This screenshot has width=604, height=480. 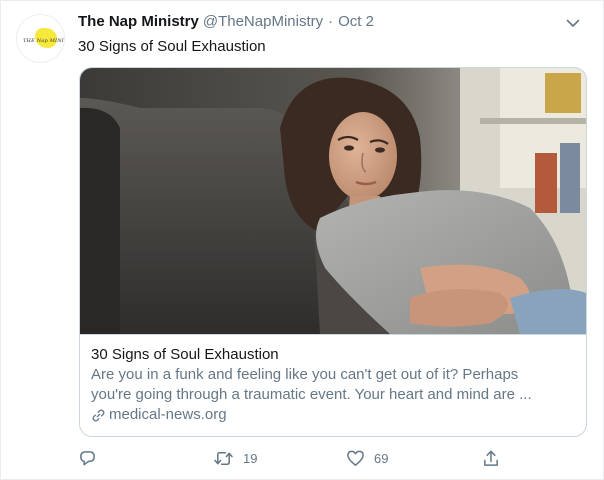 What do you see at coordinates (43, 41) in the screenshot?
I see `avatar-logo-text: THE Nap MINISTRY` at bounding box center [43, 41].